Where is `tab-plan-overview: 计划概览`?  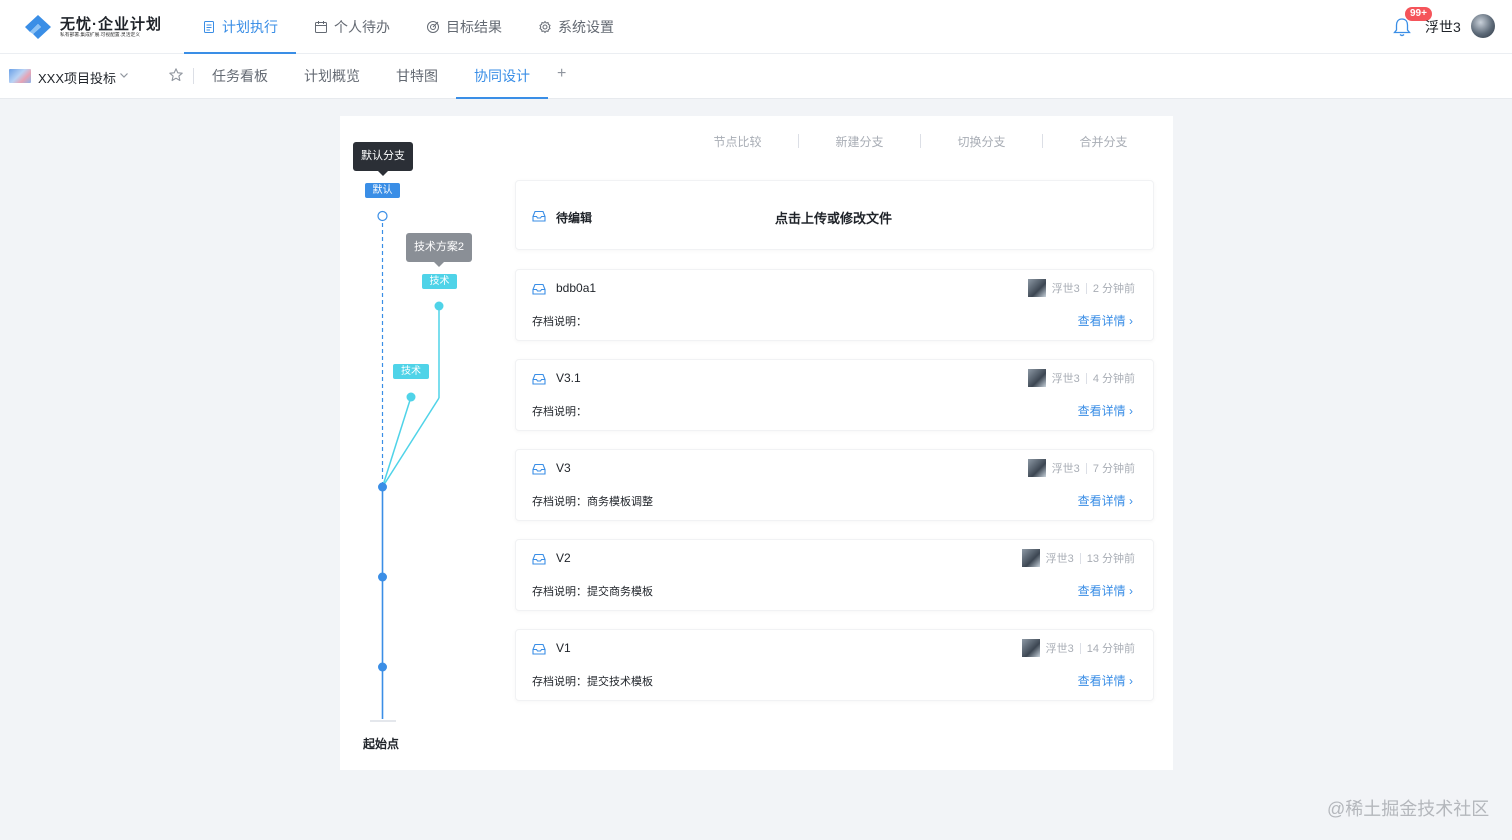 tab-plan-overview: 计划概览 is located at coordinates (332, 76).